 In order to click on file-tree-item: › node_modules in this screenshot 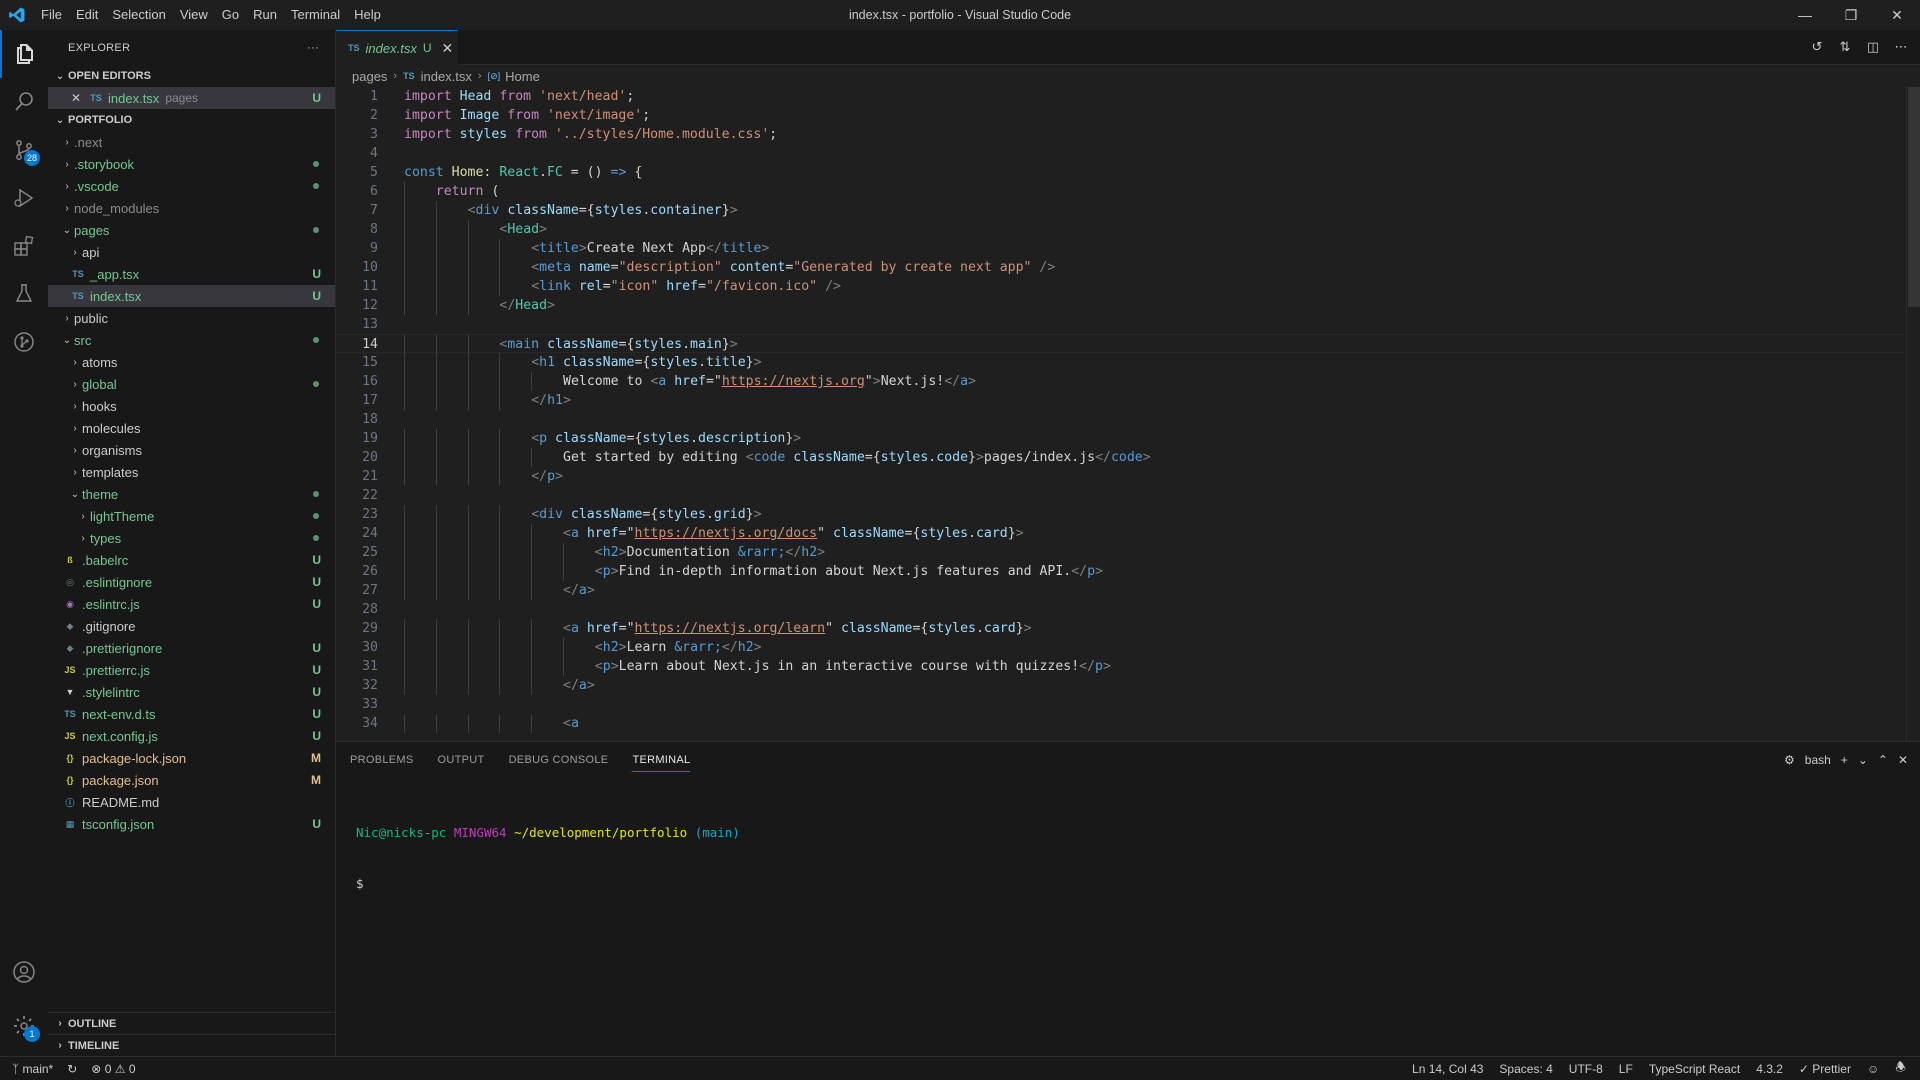, I will do `click(191, 208)`.